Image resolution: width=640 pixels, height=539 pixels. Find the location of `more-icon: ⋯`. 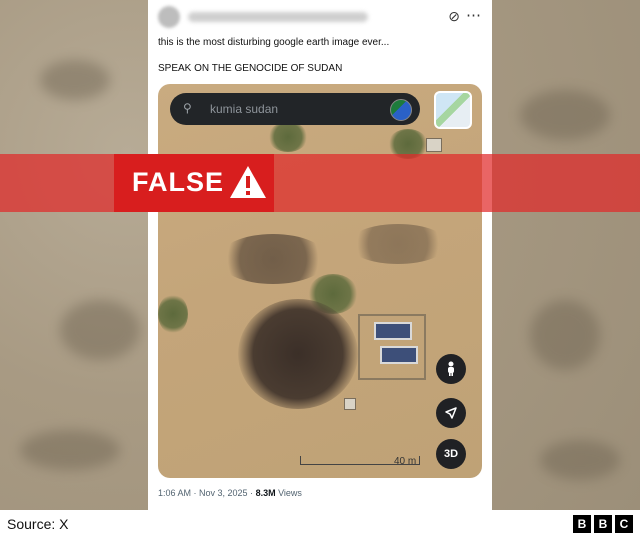

more-icon: ⋯ is located at coordinates (474, 15).